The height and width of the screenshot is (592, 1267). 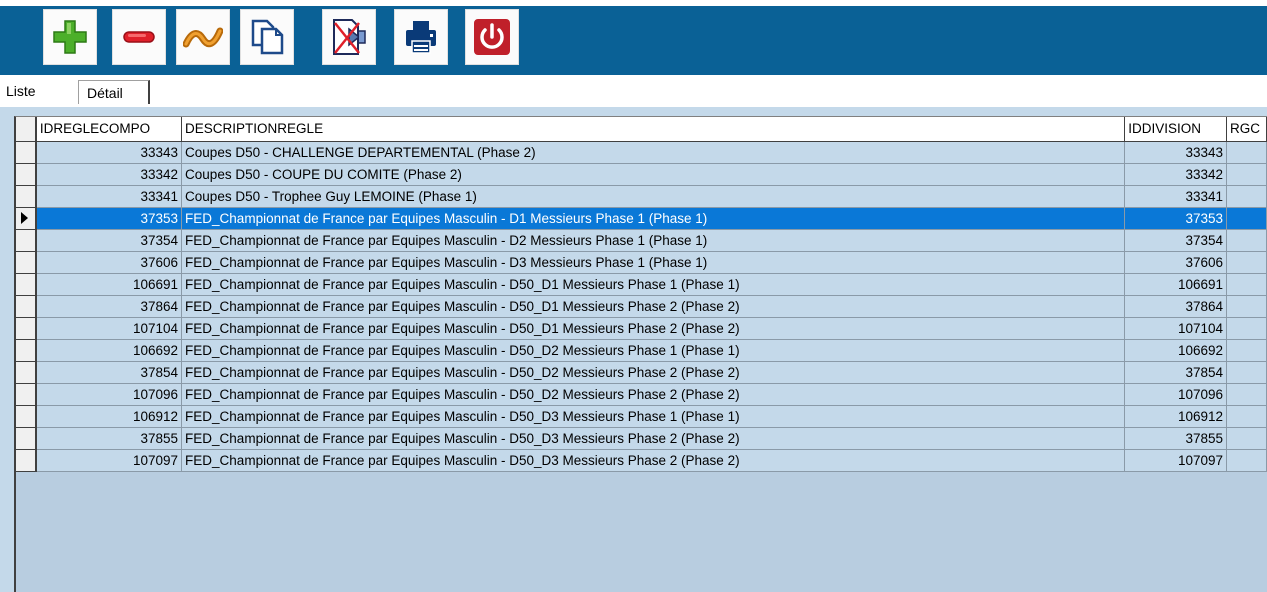 What do you see at coordinates (109, 262) in the screenshot?
I see `cell-idreglecompo: 37606` at bounding box center [109, 262].